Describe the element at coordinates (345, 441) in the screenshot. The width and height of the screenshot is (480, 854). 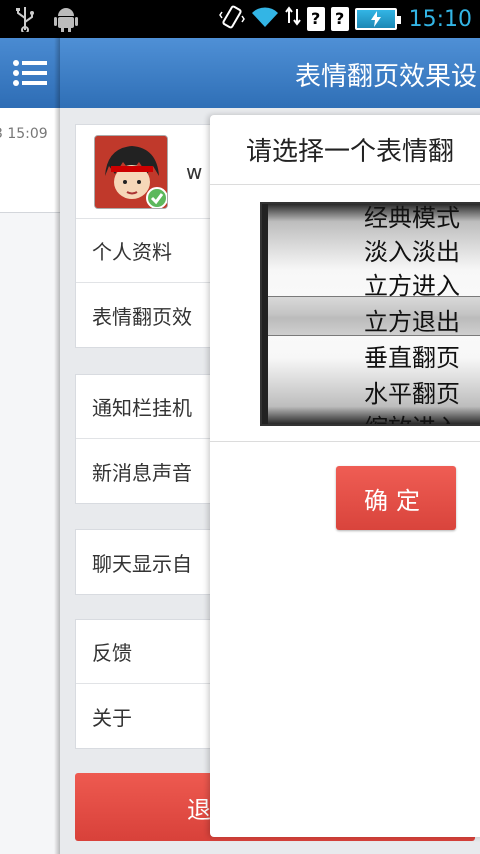
I see `dialog-divider` at that location.